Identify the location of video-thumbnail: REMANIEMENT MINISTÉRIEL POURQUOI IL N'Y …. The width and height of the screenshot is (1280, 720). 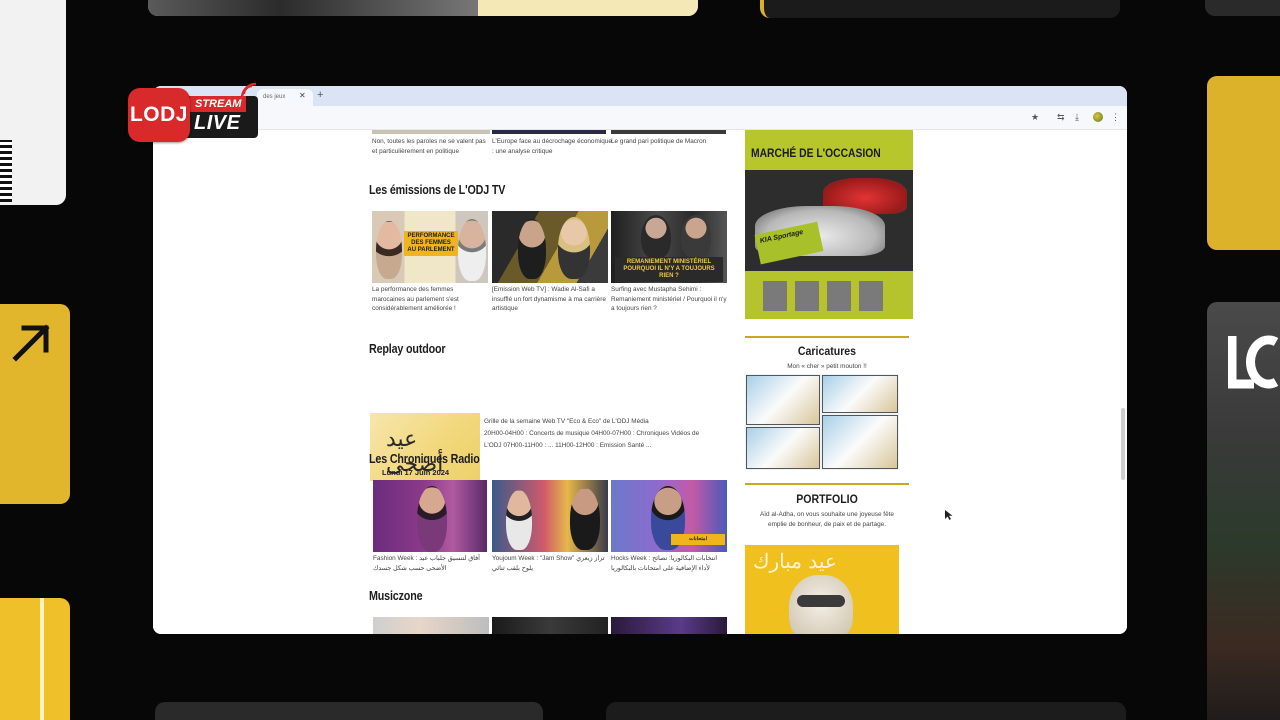
(669, 247).